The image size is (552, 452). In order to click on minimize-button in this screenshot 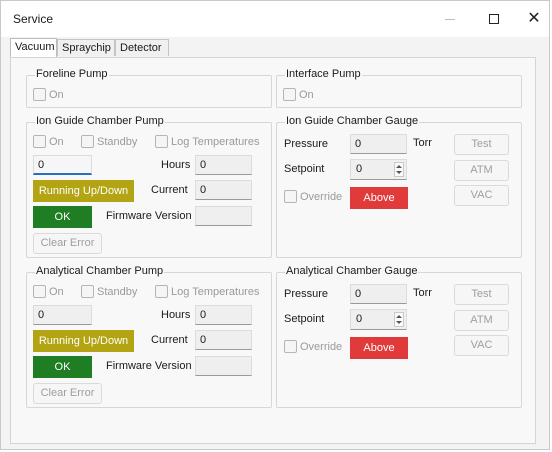, I will do `click(450, 19)`.